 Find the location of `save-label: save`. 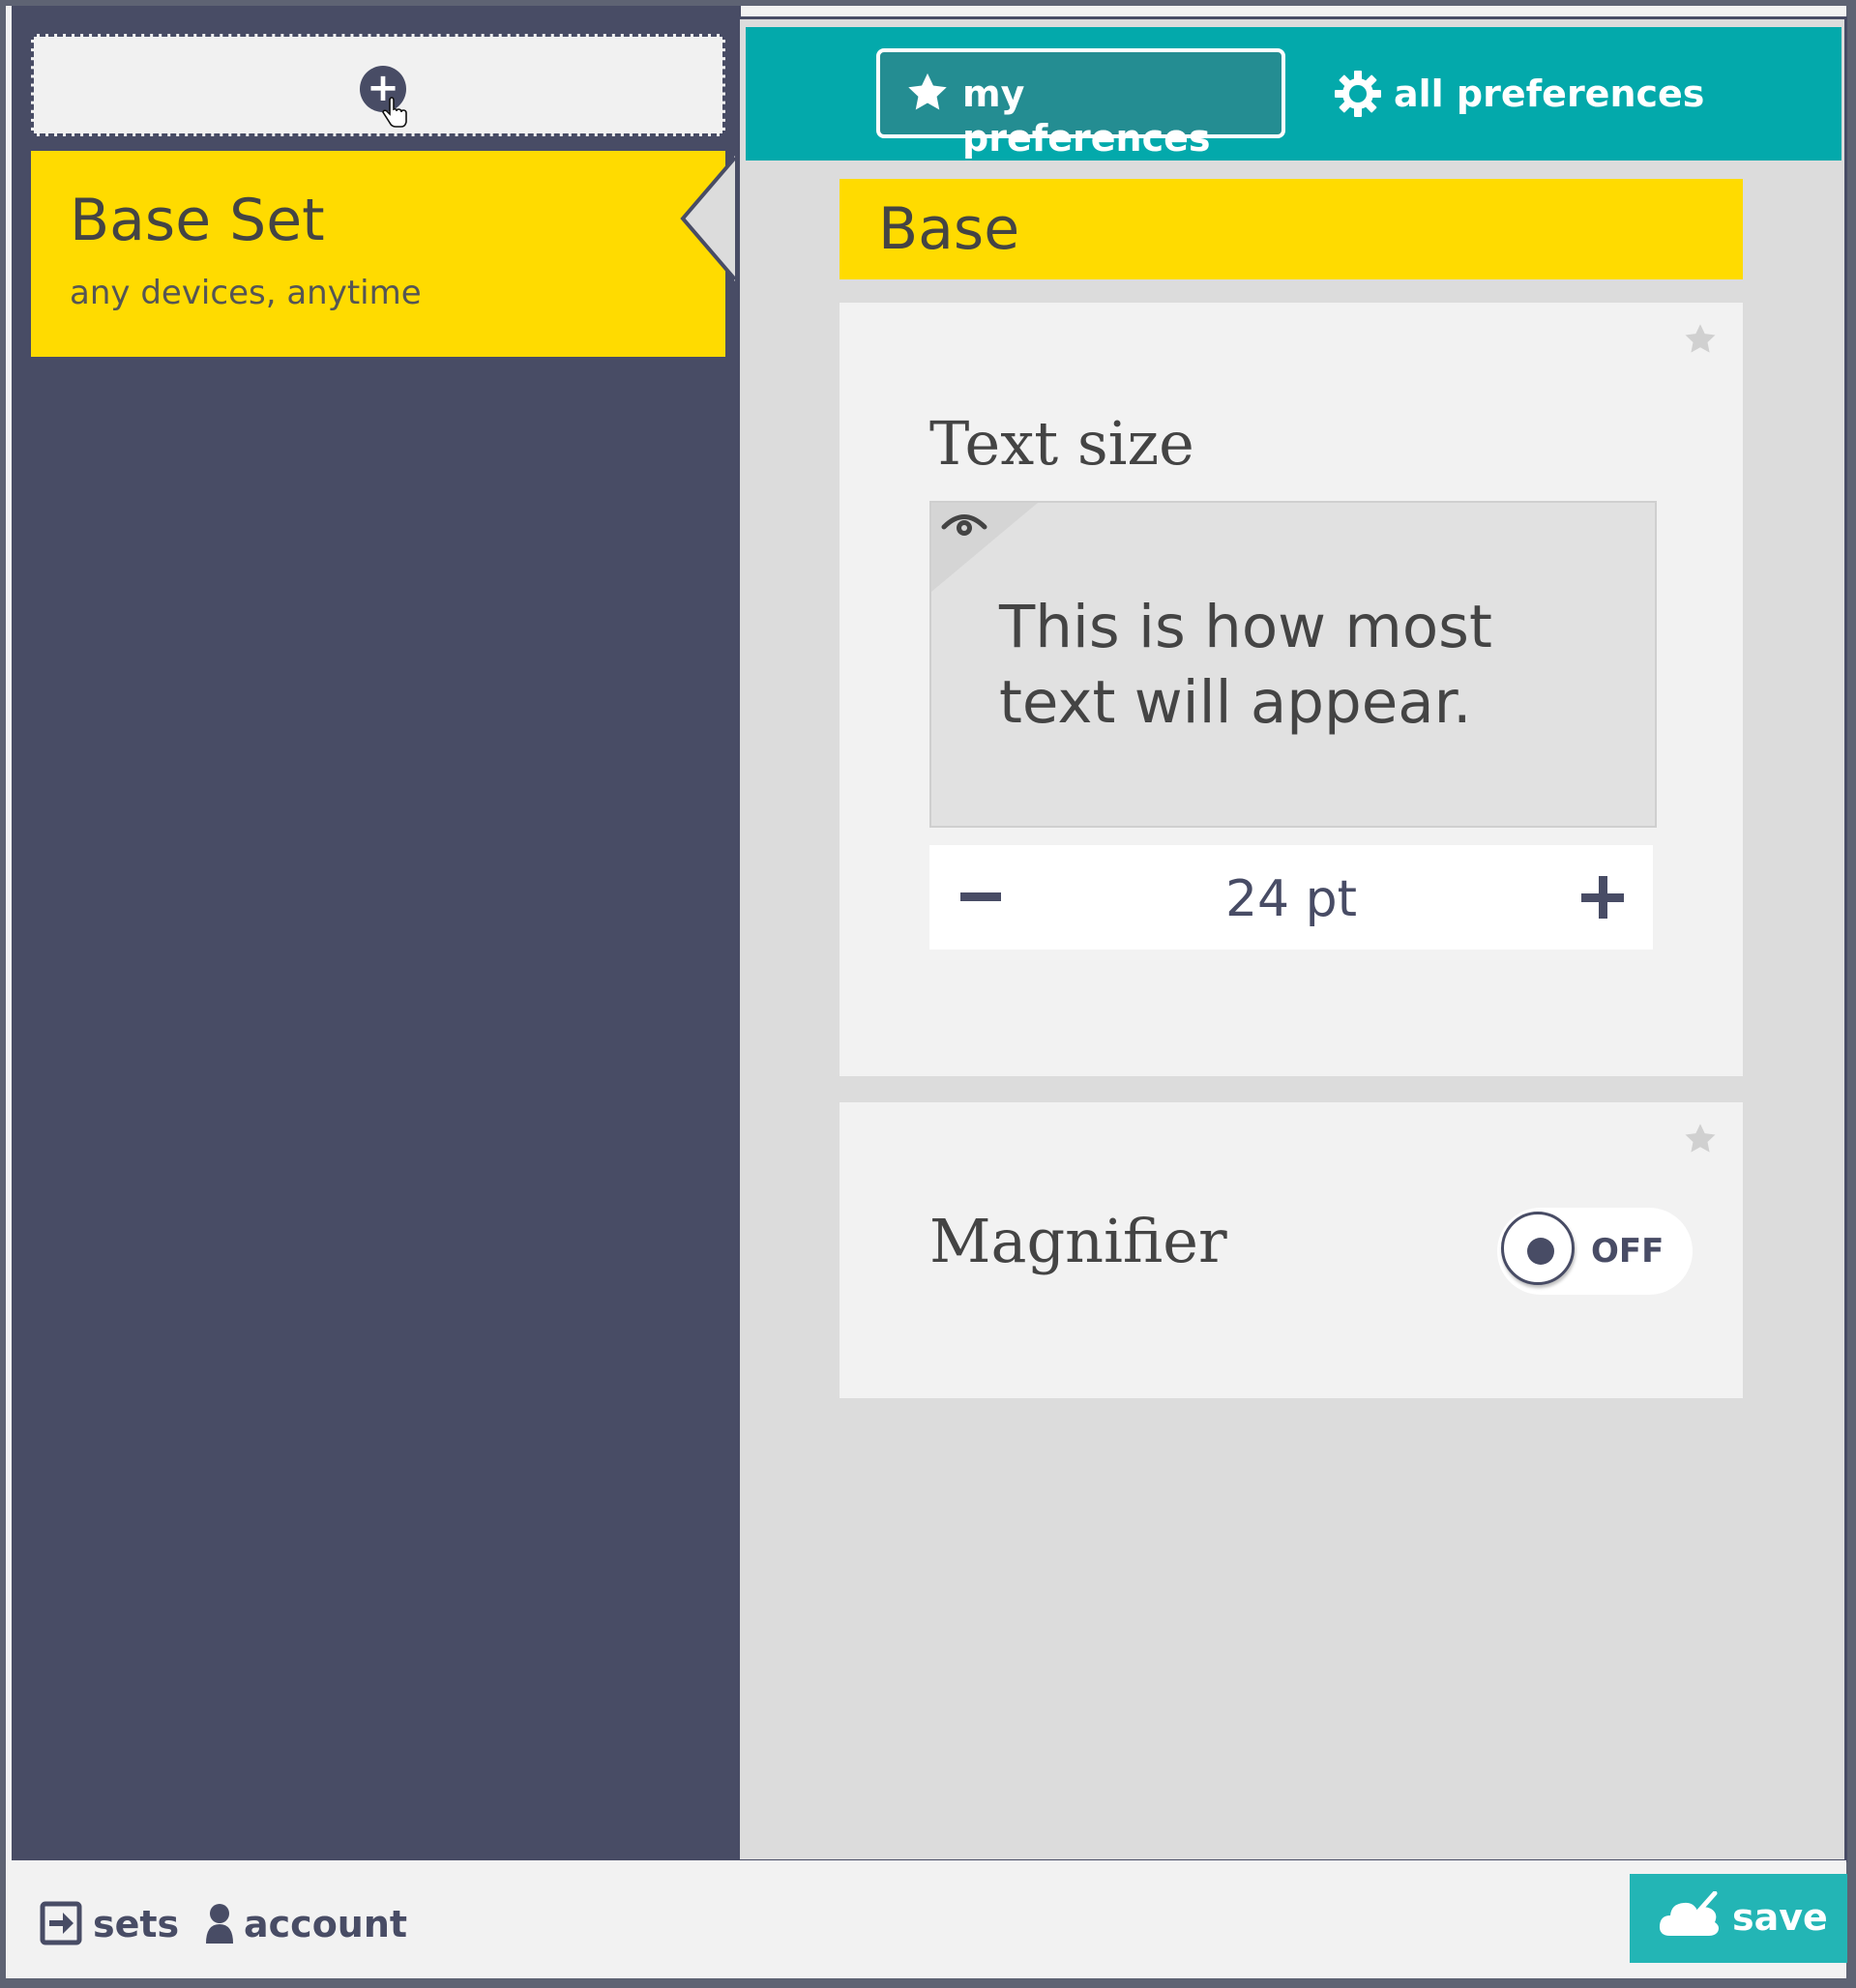

save-label: save is located at coordinates (1780, 1917).